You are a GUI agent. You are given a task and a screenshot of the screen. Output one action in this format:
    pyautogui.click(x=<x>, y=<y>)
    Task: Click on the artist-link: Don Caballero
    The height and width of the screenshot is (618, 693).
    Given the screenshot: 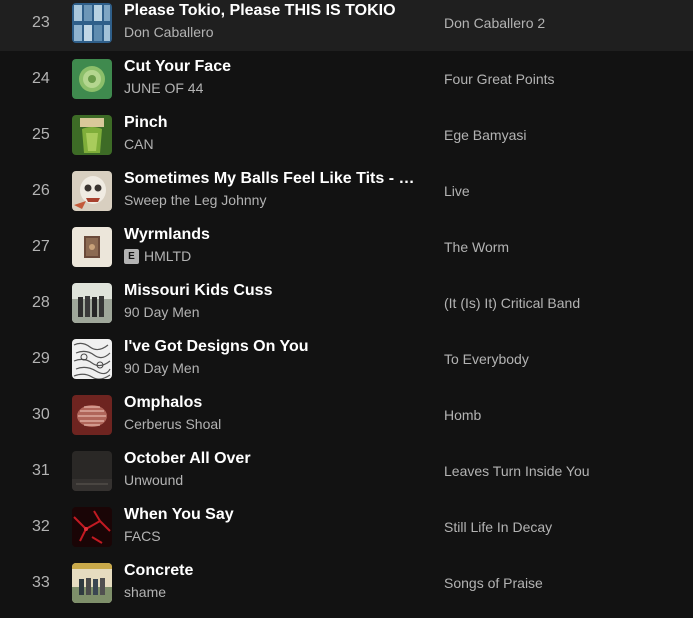 What is the action you would take?
    pyautogui.click(x=169, y=32)
    